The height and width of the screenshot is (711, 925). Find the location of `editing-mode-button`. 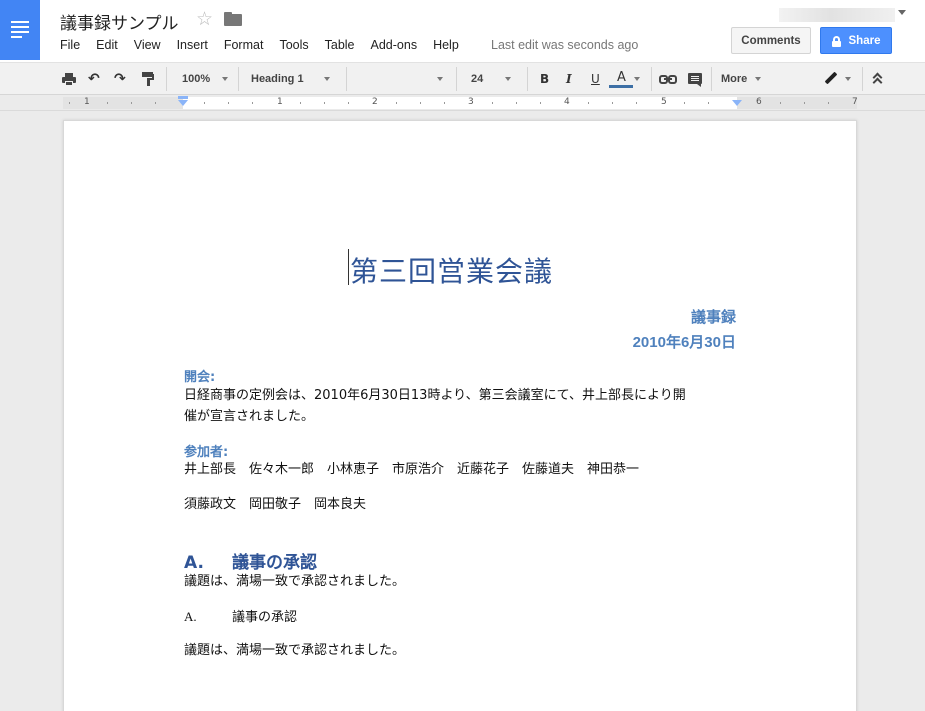

editing-mode-button is located at coordinates (837, 79).